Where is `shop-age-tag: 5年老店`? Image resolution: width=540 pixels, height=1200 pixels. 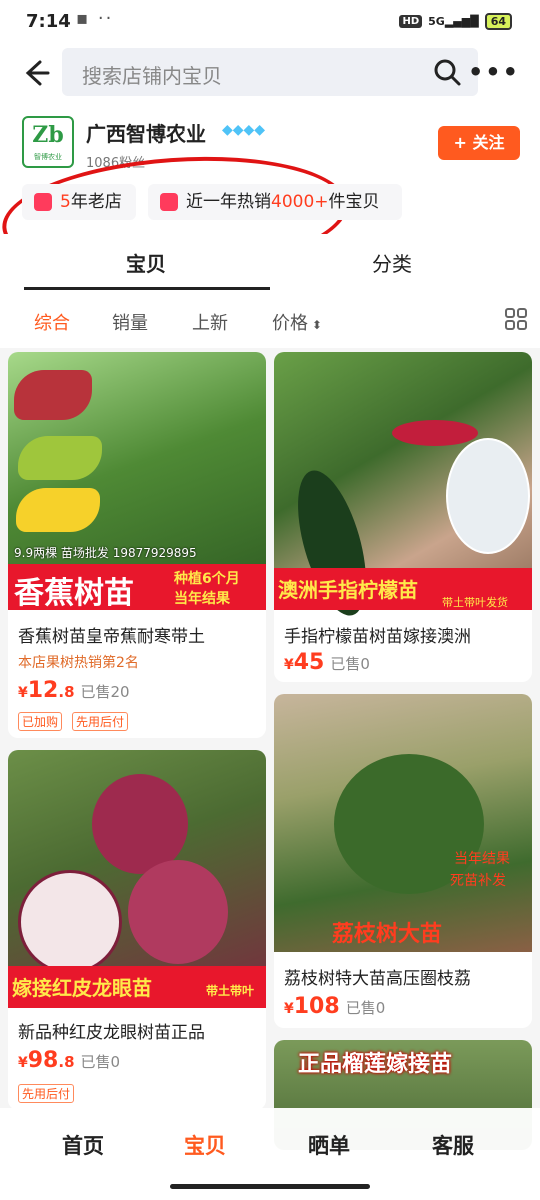 shop-age-tag: 5年老店 is located at coordinates (79, 202).